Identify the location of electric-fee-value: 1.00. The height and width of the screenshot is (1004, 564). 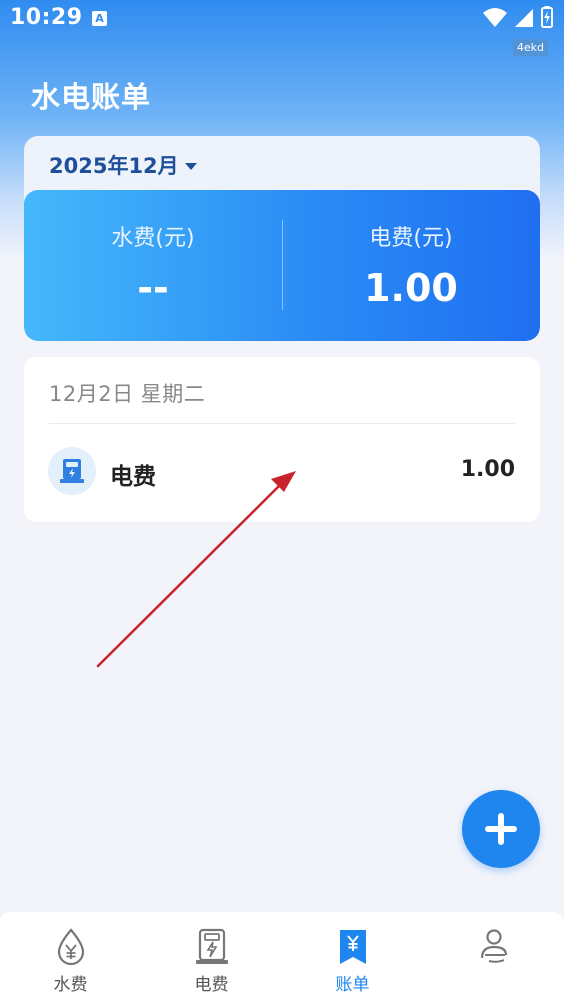
(411, 288).